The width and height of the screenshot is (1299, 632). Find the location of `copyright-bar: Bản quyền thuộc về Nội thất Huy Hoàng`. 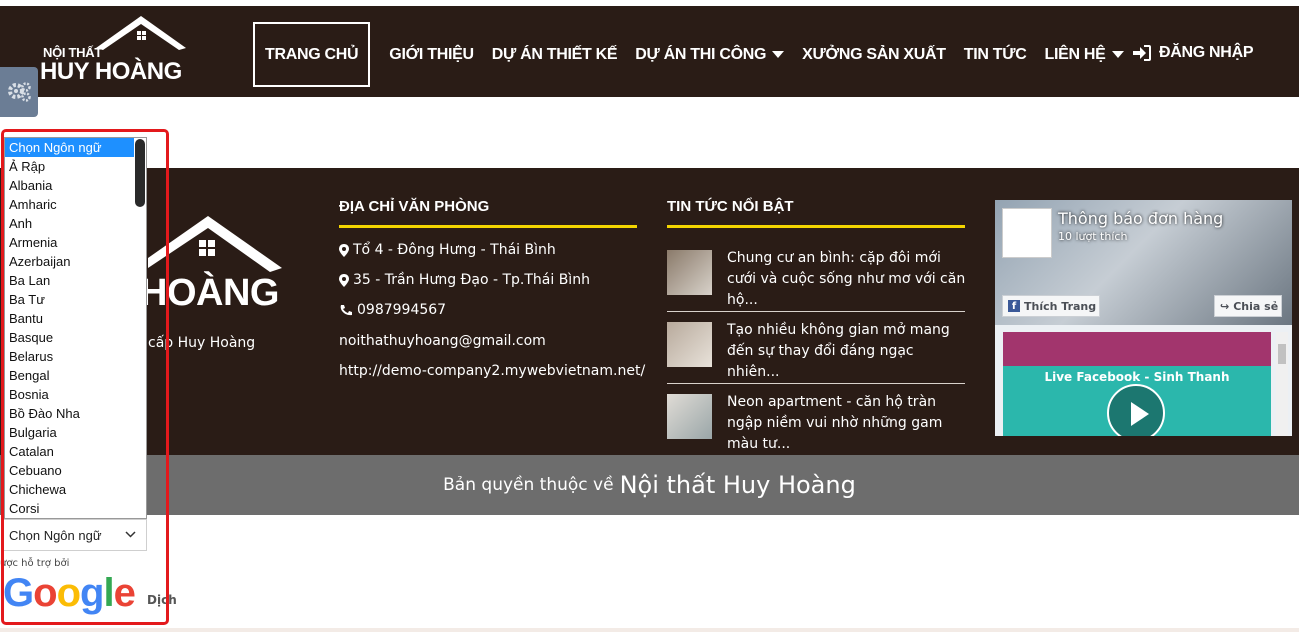

copyright-bar: Bản quyền thuộc về Nội thất Huy Hoàng is located at coordinates (649, 485).